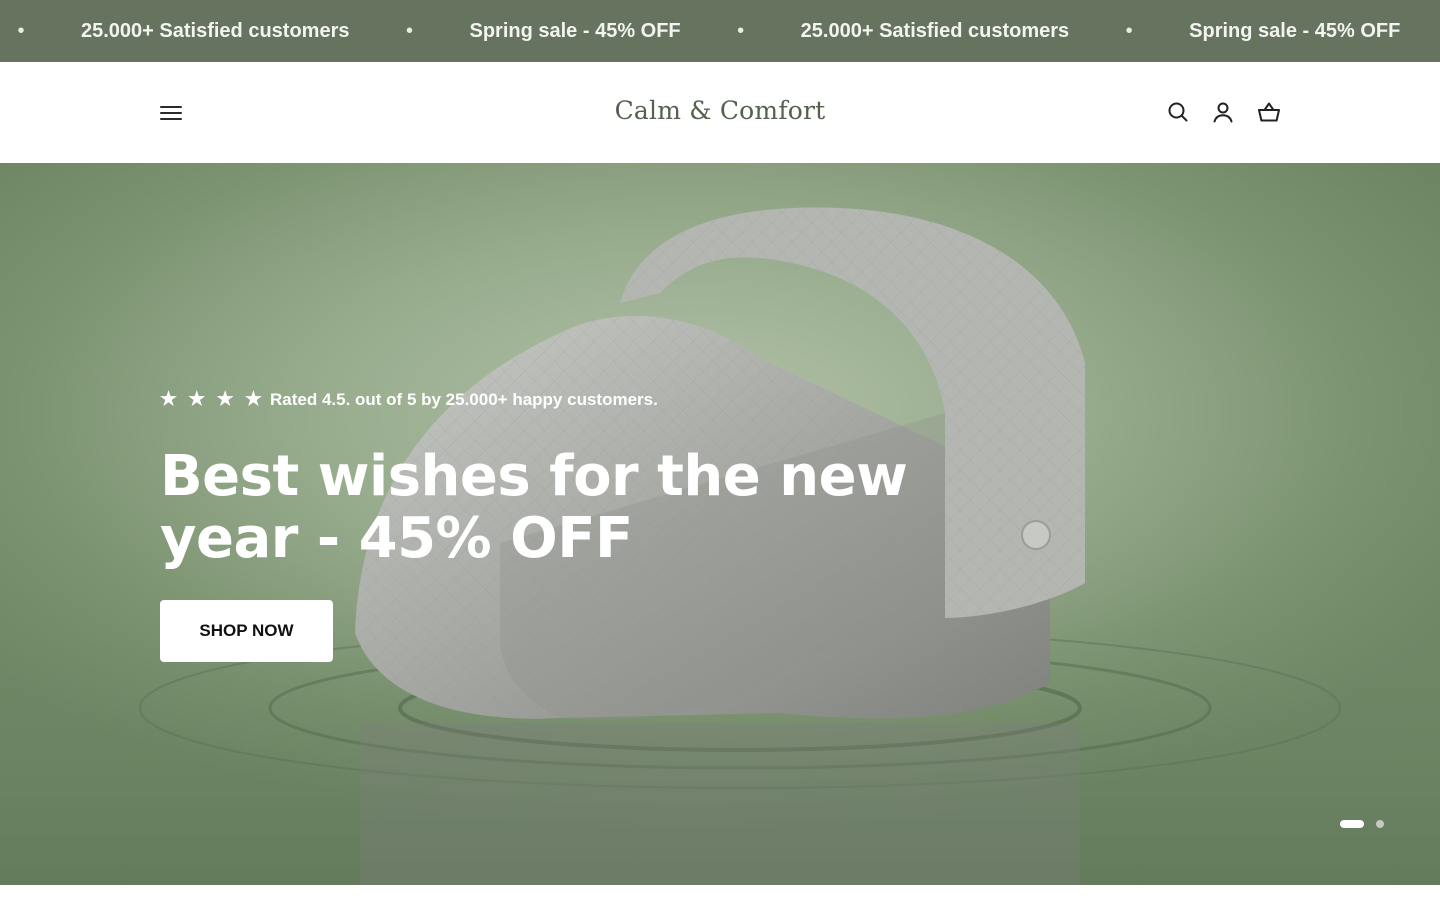 The image size is (1440, 900). Describe the element at coordinates (1223, 112) in the screenshot. I see `account-icon` at that location.